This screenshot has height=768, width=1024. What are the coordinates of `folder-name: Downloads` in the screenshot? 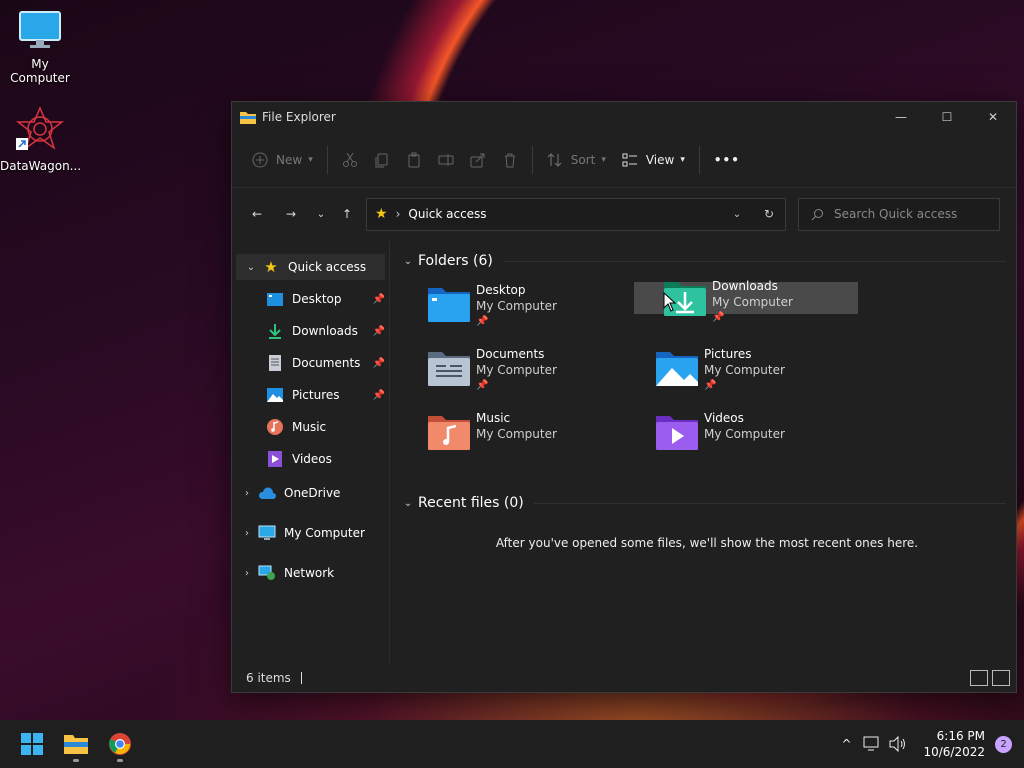 It's located at (745, 286).